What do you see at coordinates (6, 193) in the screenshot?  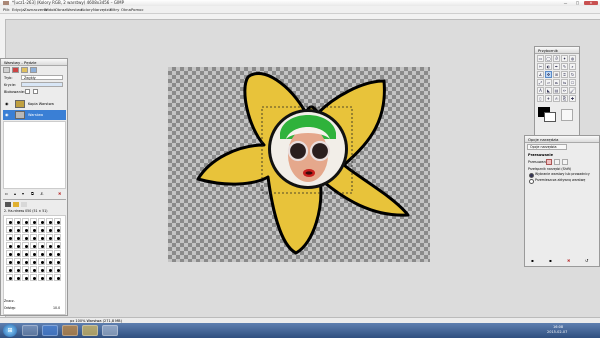 I see `new-layer-icon: ▫` at bounding box center [6, 193].